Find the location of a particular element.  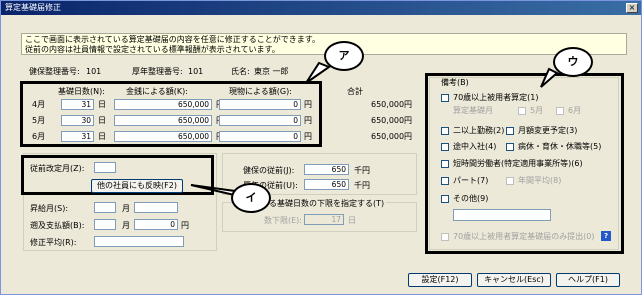

callout-u: ウ is located at coordinates (573, 62).